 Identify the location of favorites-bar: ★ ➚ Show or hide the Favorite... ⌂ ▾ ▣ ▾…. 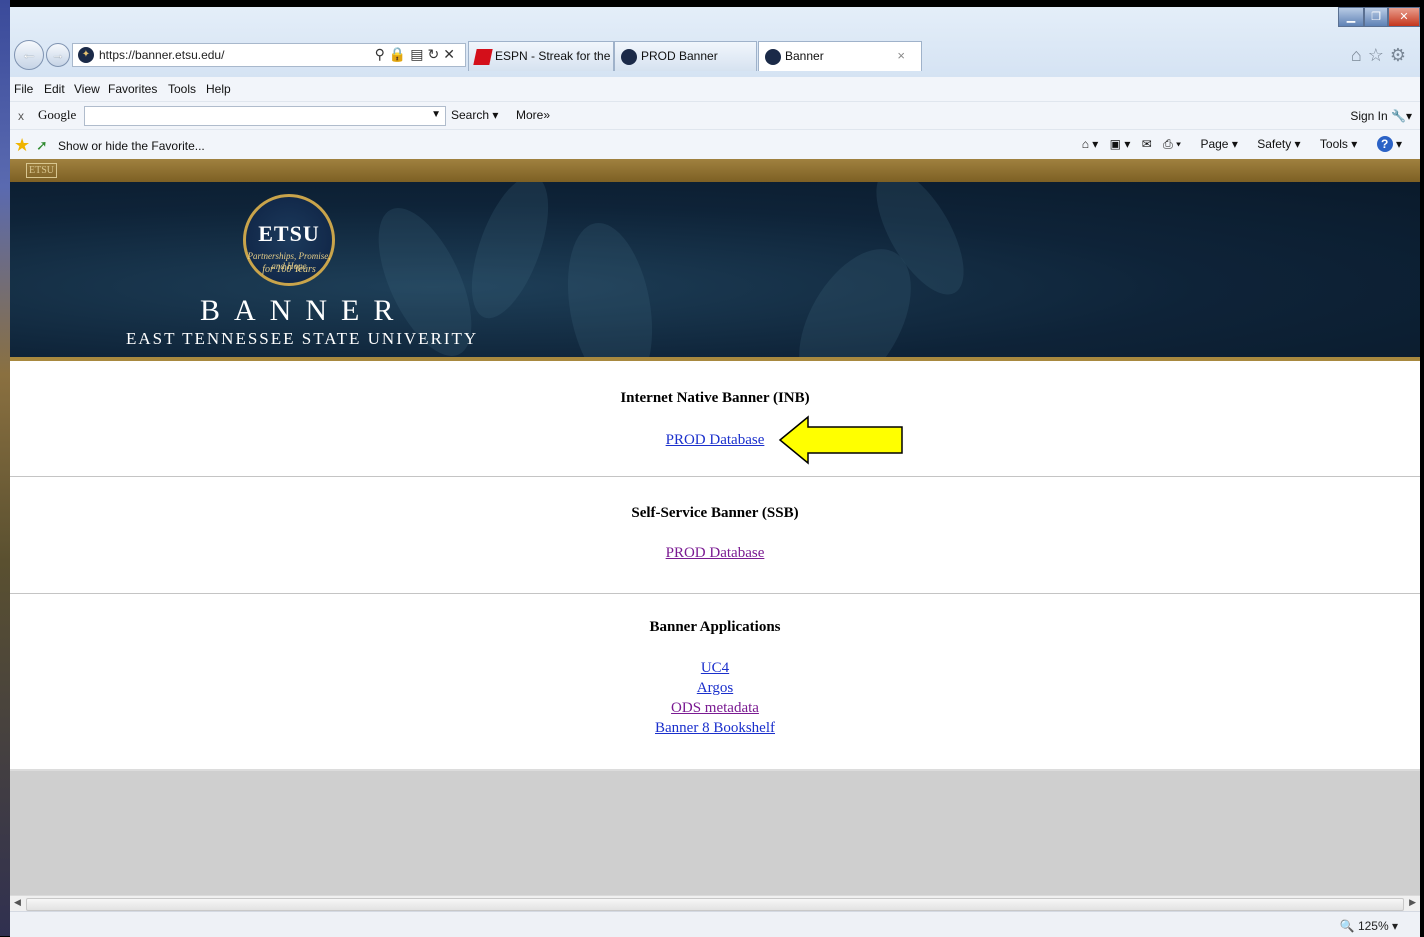
(715, 144).